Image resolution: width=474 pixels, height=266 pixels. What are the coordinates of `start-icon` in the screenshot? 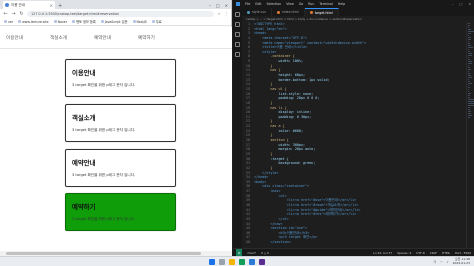 It's located at (212, 261).